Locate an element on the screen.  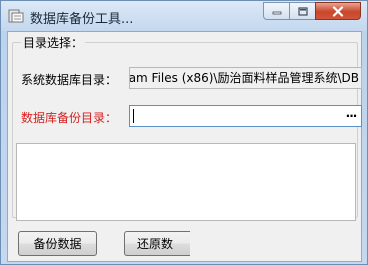
restore-button: 还原数 is located at coordinates (157, 243).